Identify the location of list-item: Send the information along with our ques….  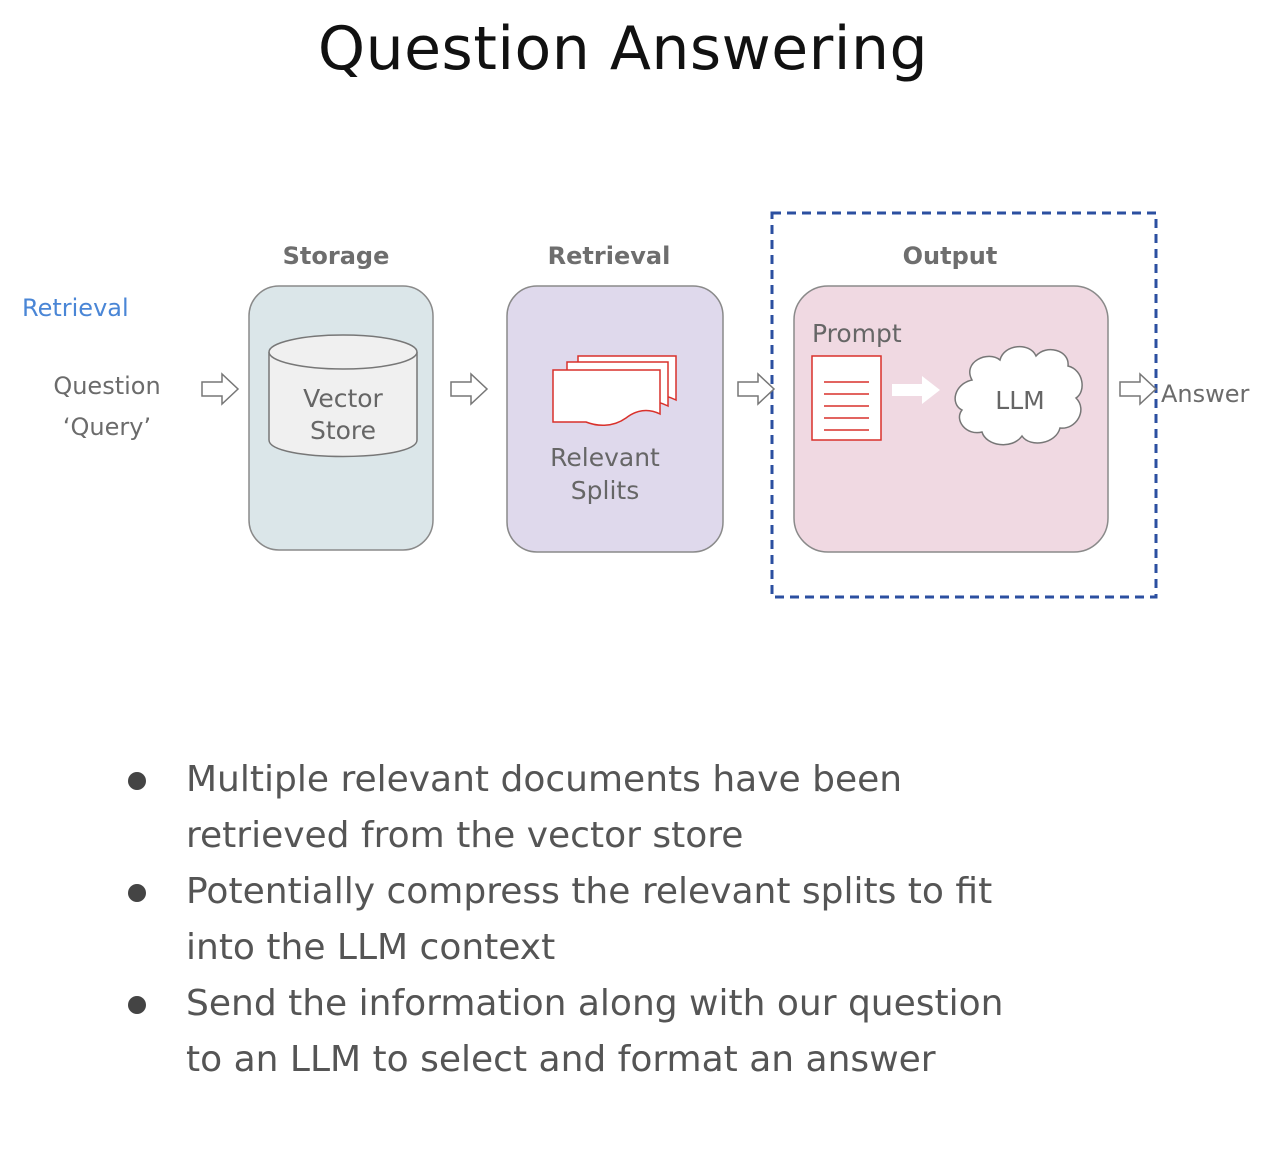
(628, 1032).